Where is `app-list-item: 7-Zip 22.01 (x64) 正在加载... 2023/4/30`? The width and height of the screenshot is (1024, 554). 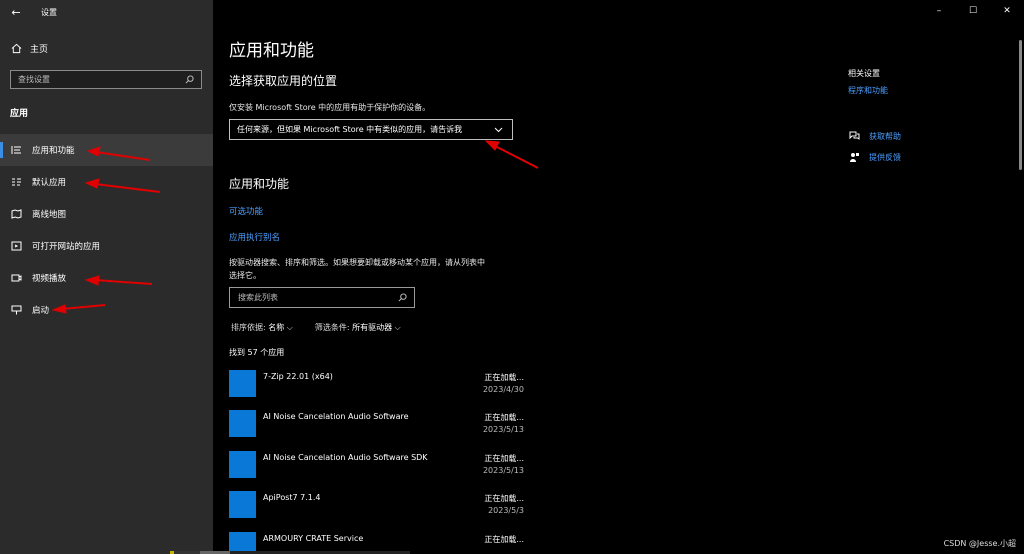 app-list-item: 7-Zip 22.01 (x64) 正在加载... 2023/4/30 is located at coordinates (376, 390).